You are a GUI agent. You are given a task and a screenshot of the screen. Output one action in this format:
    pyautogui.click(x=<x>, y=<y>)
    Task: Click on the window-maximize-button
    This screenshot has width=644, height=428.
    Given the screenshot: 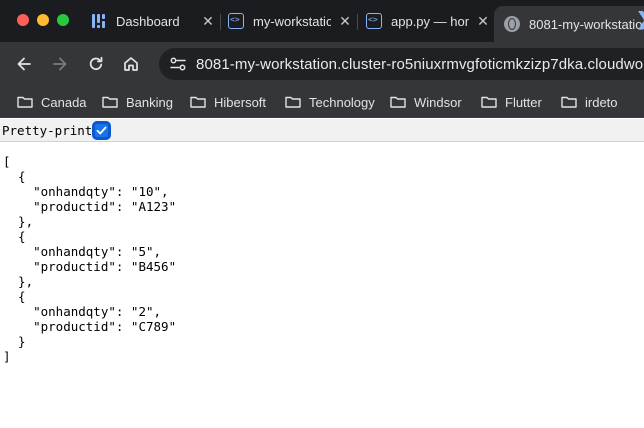 What is the action you would take?
    pyautogui.click(x=63, y=20)
    